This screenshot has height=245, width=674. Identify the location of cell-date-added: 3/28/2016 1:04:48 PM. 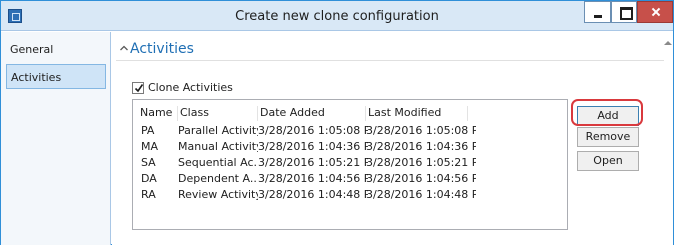
(313, 194).